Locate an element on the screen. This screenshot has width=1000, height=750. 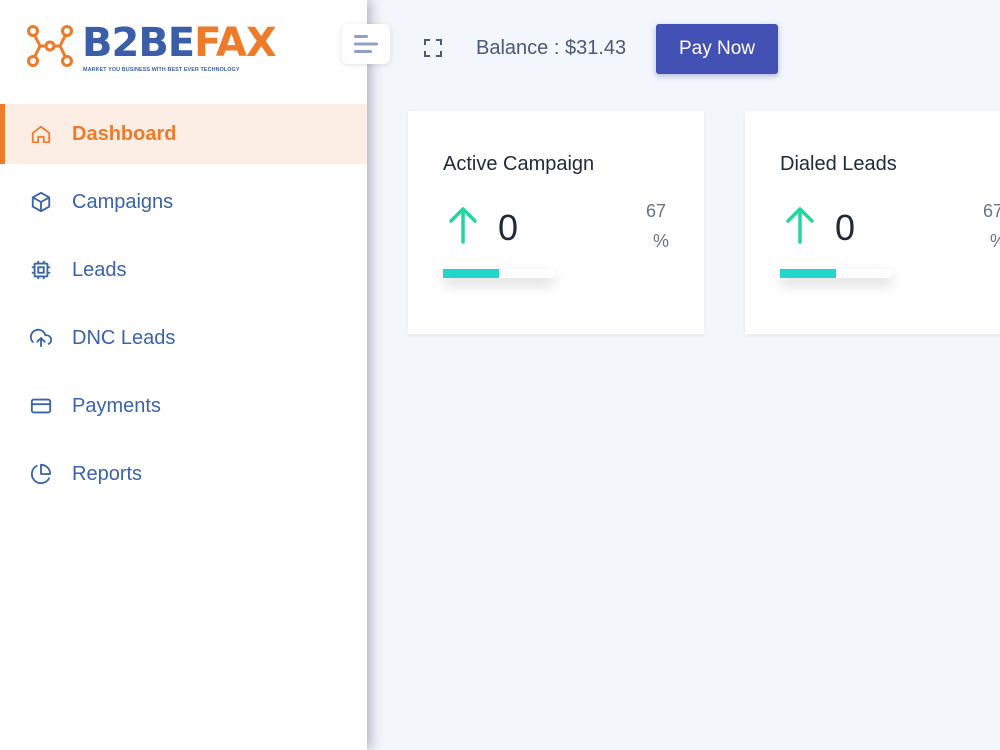
network-logo-icon is located at coordinates (50, 46).